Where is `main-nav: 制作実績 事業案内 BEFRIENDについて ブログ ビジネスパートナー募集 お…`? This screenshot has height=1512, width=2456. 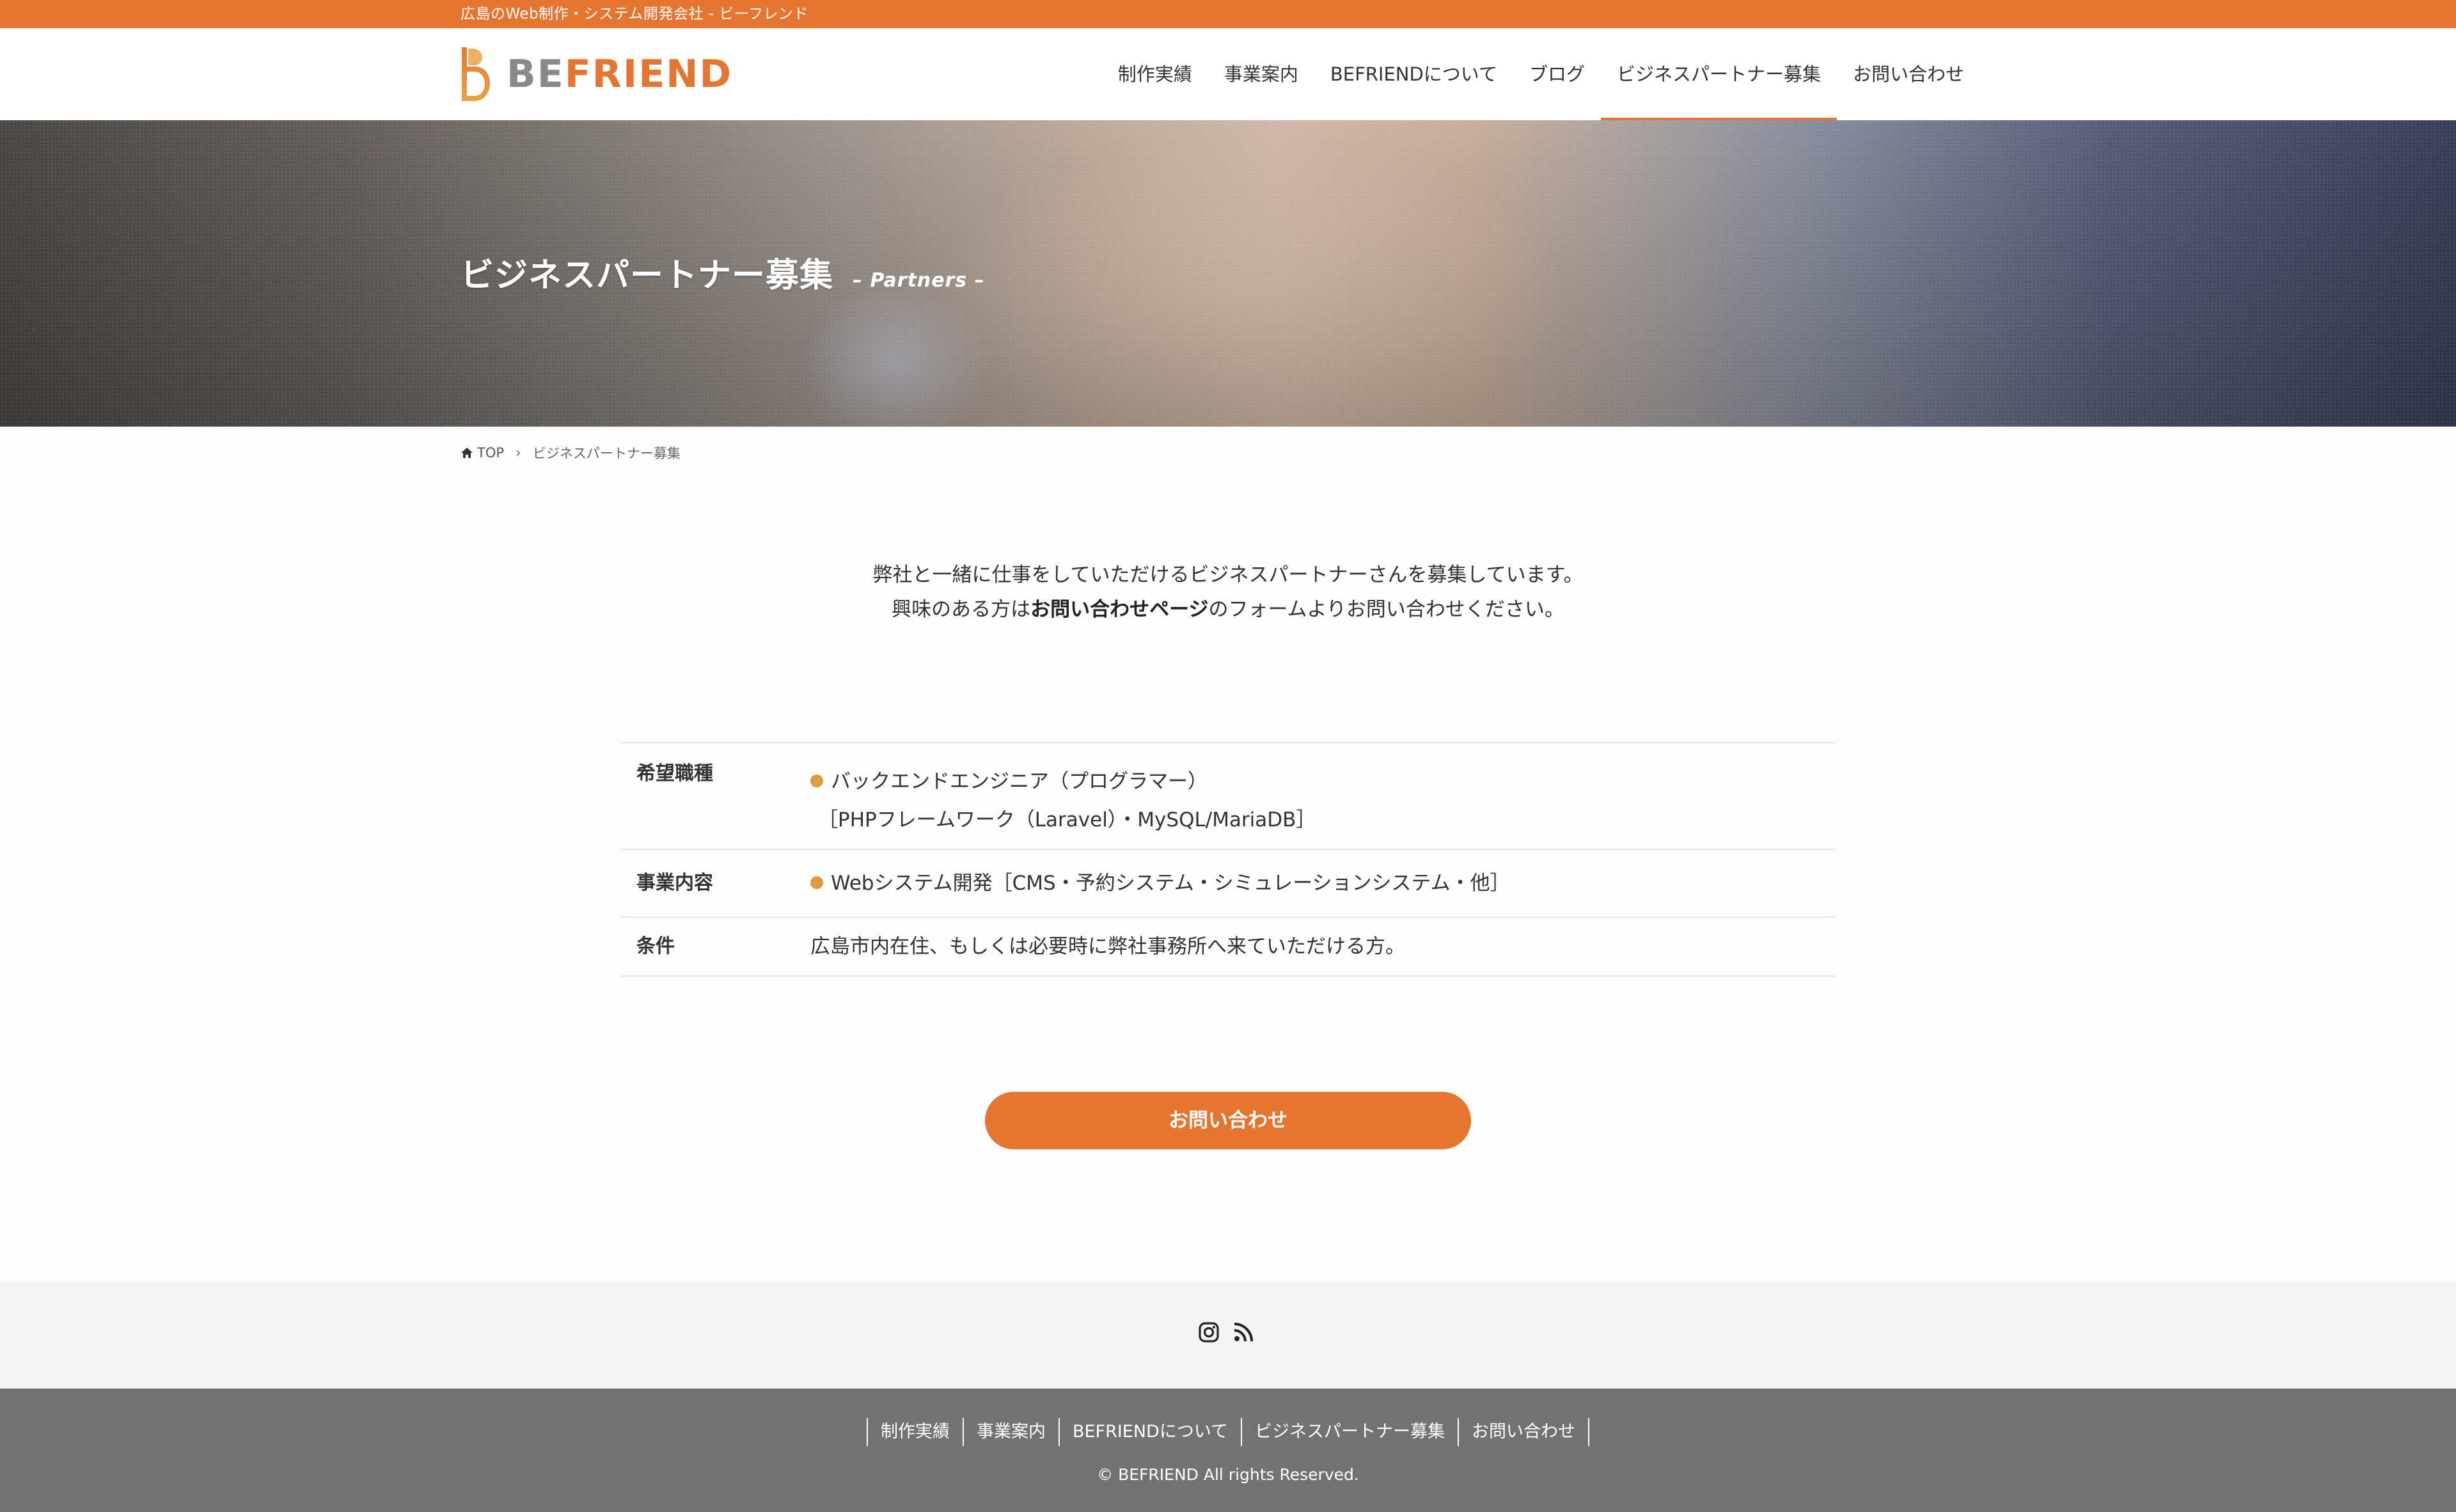
main-nav: 制作実績 事業案内 BEFRIENDについて ブログ ビジネスパートナー募集 お… is located at coordinates (1541, 74).